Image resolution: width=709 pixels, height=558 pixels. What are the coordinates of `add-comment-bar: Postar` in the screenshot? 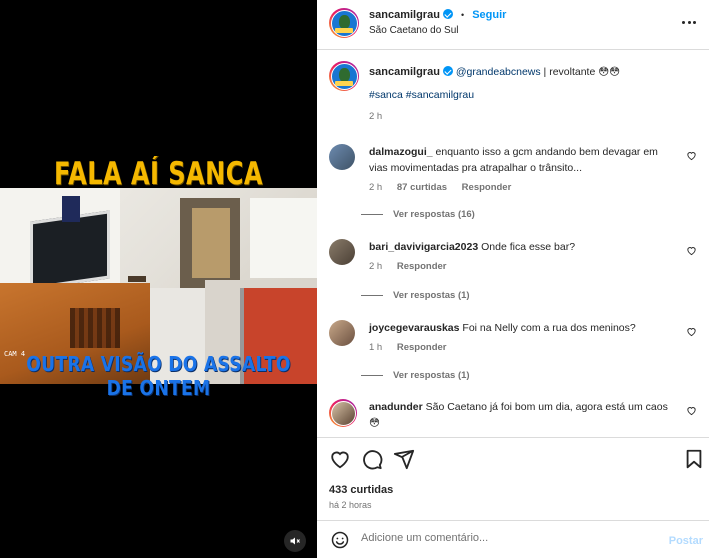 It's located at (513, 540).